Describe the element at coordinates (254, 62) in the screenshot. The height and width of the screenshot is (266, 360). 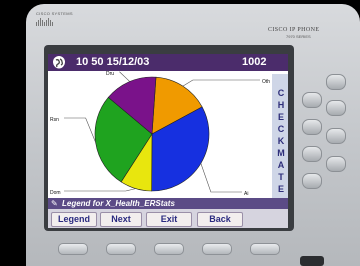
I see `status-extension: 1002` at that location.